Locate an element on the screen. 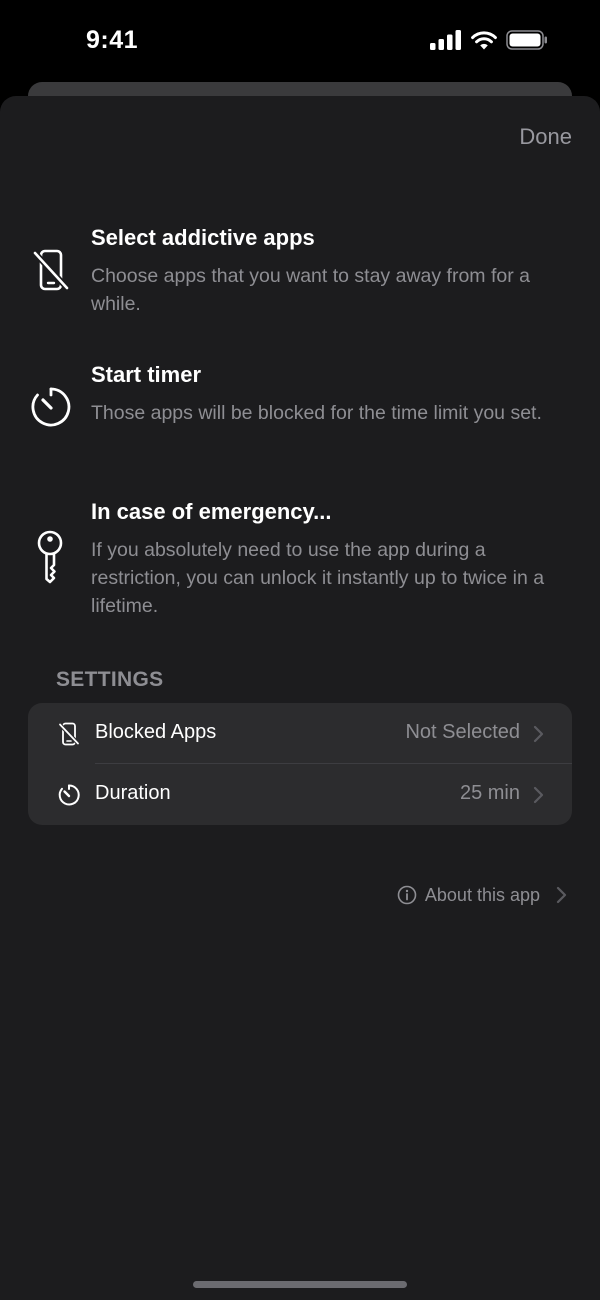  status-bar: 9:41 is located at coordinates (300, 40).